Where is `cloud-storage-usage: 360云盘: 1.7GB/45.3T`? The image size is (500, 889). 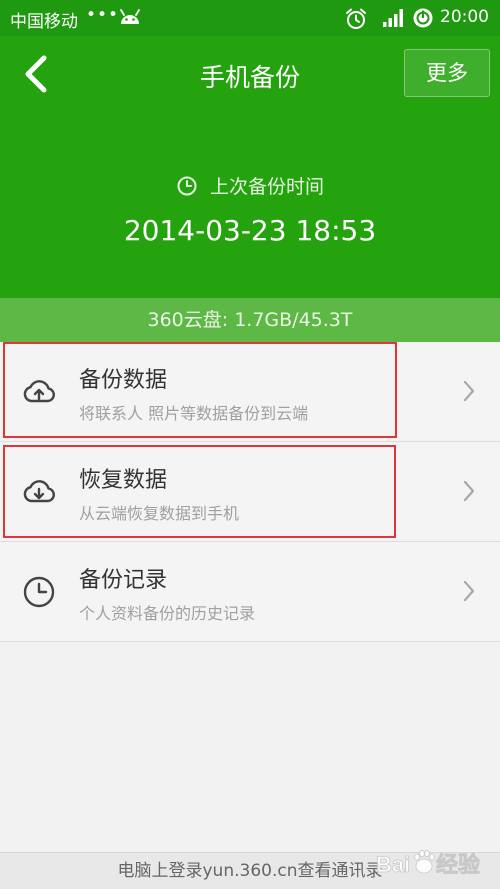 cloud-storage-usage: 360云盘: 1.7GB/45.3T is located at coordinates (250, 320).